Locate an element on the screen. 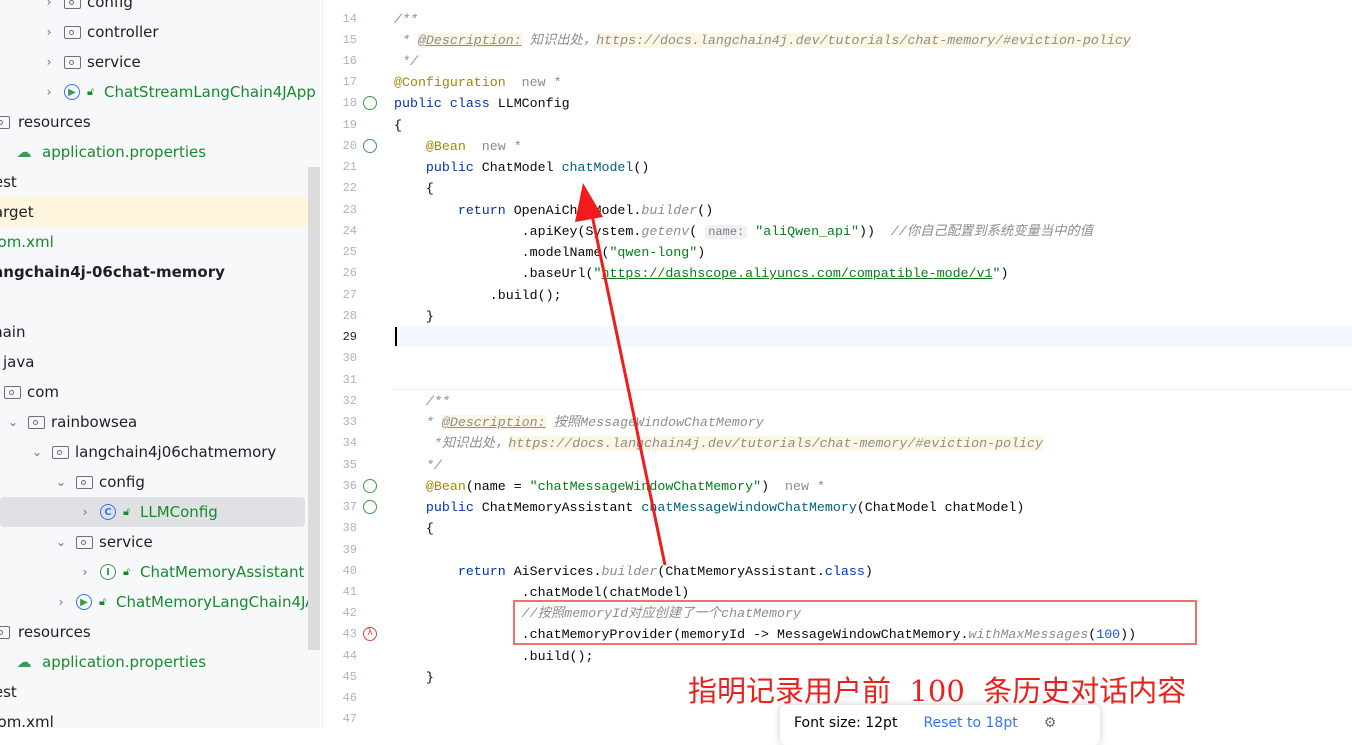 The width and height of the screenshot is (1352, 745). tree-item: target is located at coordinates (160, 212).